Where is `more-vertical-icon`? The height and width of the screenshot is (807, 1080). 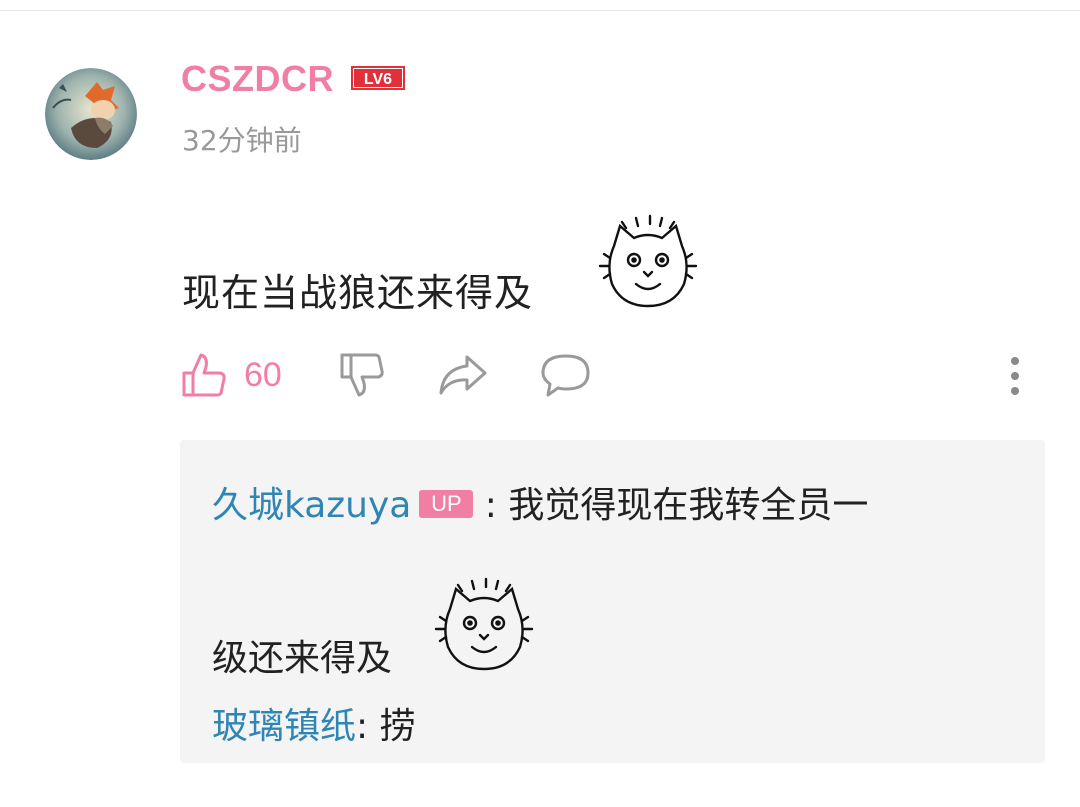
more-vertical-icon is located at coordinates (1015, 376).